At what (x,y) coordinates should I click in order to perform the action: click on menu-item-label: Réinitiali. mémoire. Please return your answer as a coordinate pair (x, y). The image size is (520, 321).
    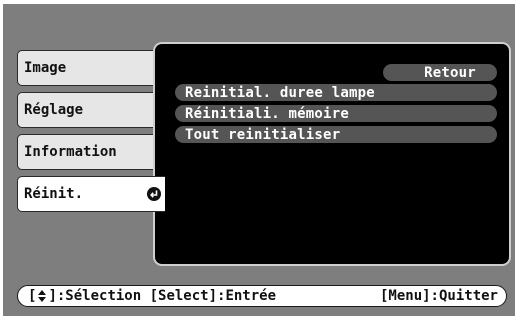
    Looking at the image, I should click on (267, 113).